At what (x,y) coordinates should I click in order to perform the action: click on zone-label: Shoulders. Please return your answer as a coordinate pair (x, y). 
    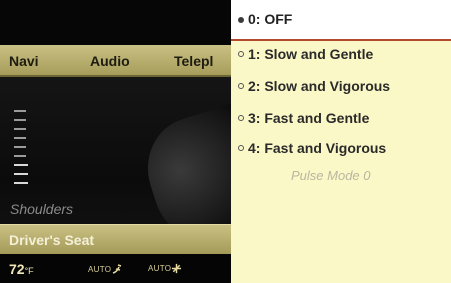
    Looking at the image, I should click on (42, 209).